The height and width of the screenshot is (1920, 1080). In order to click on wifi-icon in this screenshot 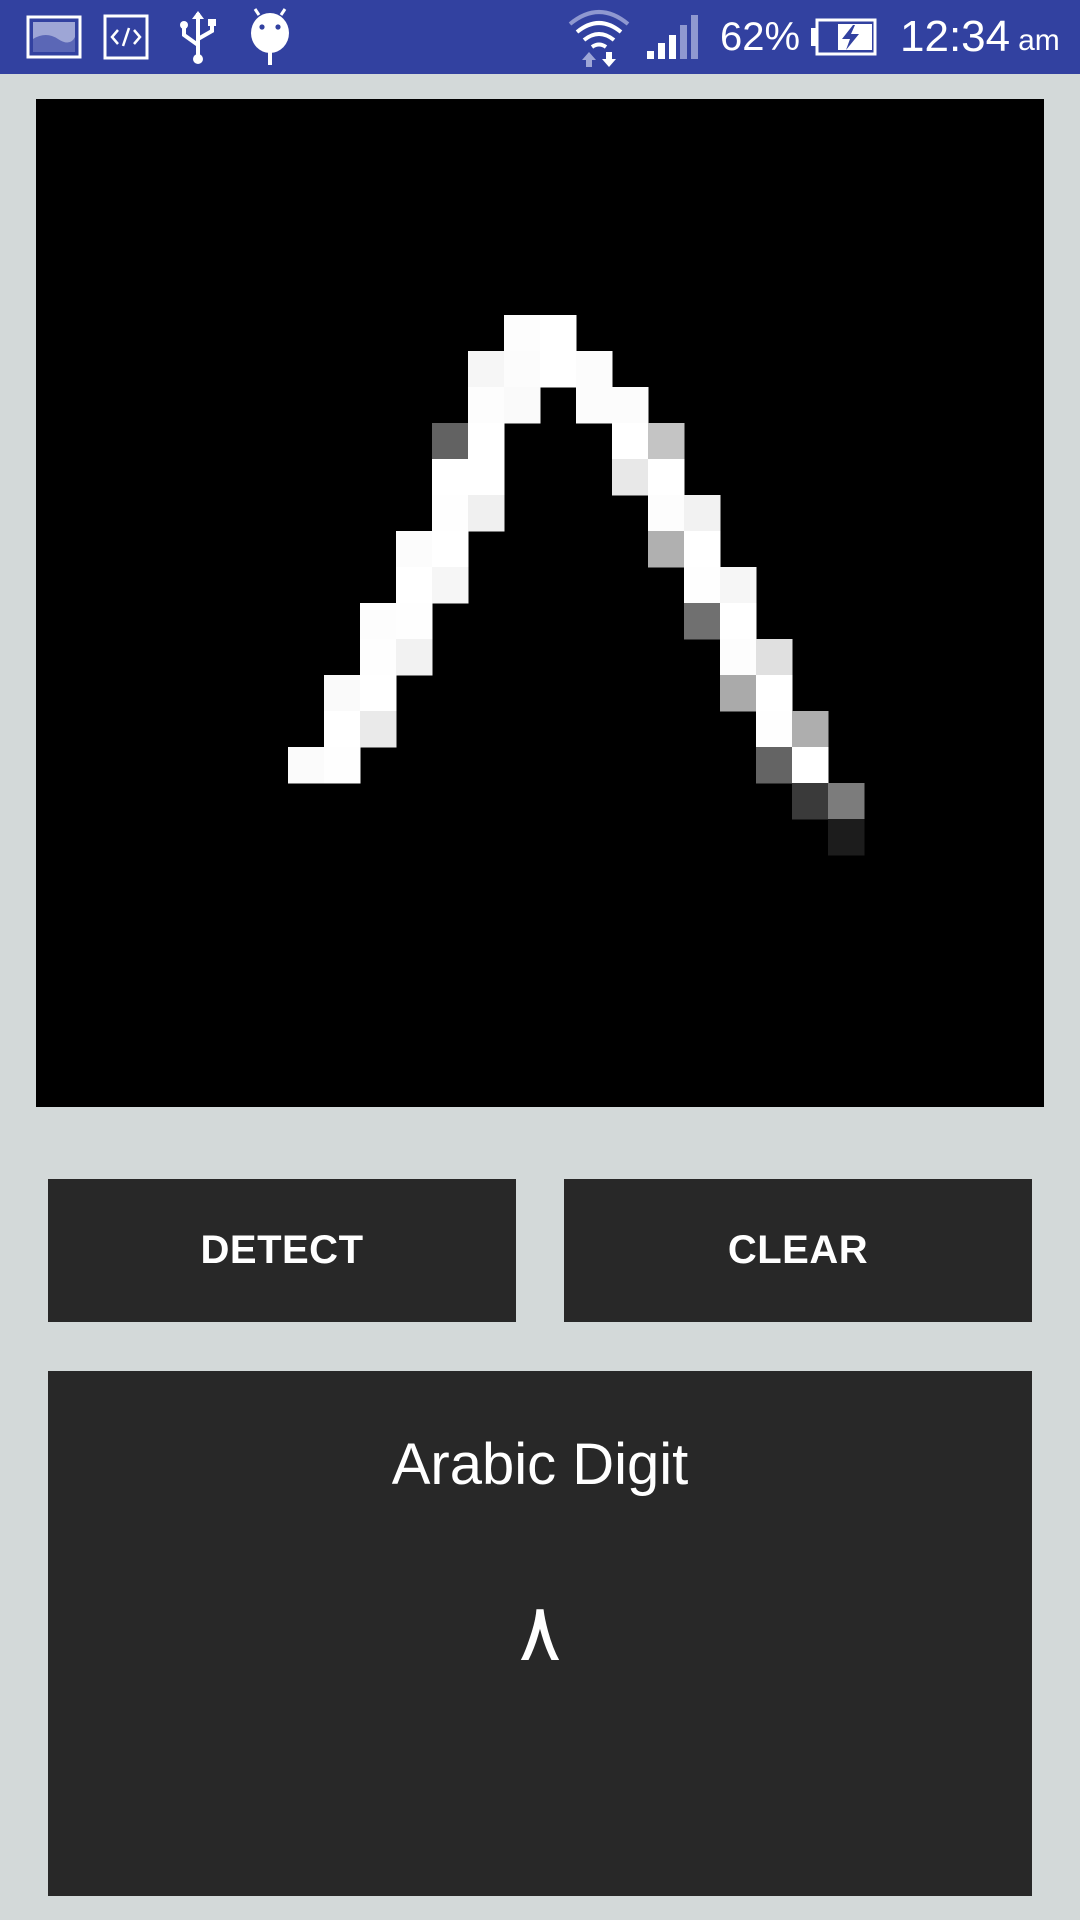, I will do `click(599, 37)`.